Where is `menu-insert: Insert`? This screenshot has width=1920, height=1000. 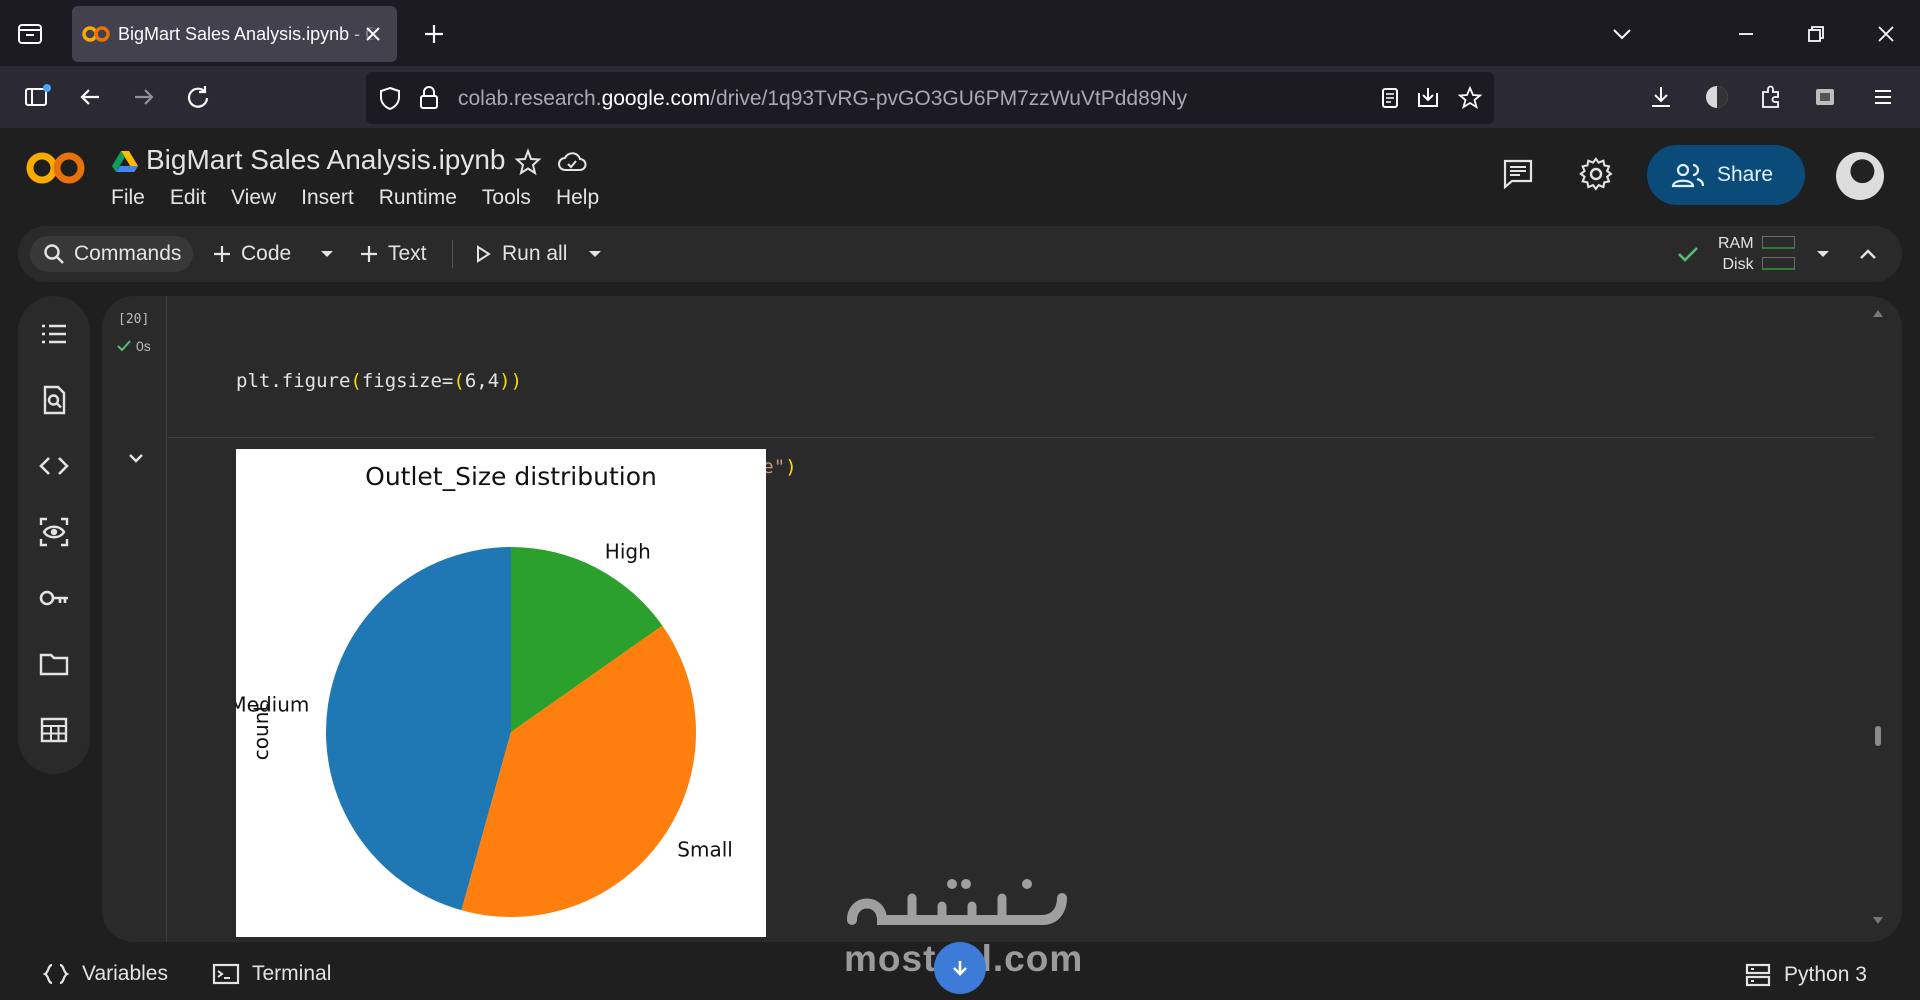
menu-insert: Insert is located at coordinates (327, 198).